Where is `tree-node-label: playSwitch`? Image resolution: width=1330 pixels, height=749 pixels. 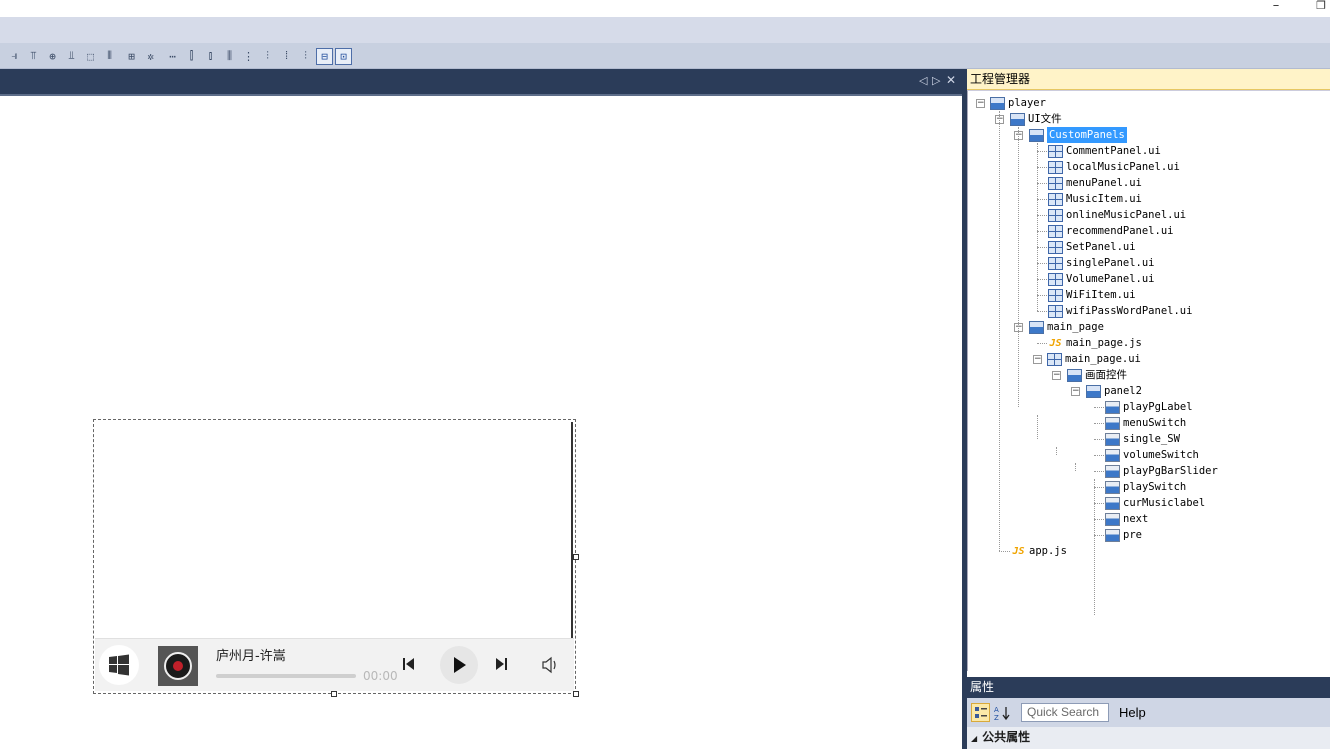
tree-node-label: playSwitch is located at coordinates (1155, 487).